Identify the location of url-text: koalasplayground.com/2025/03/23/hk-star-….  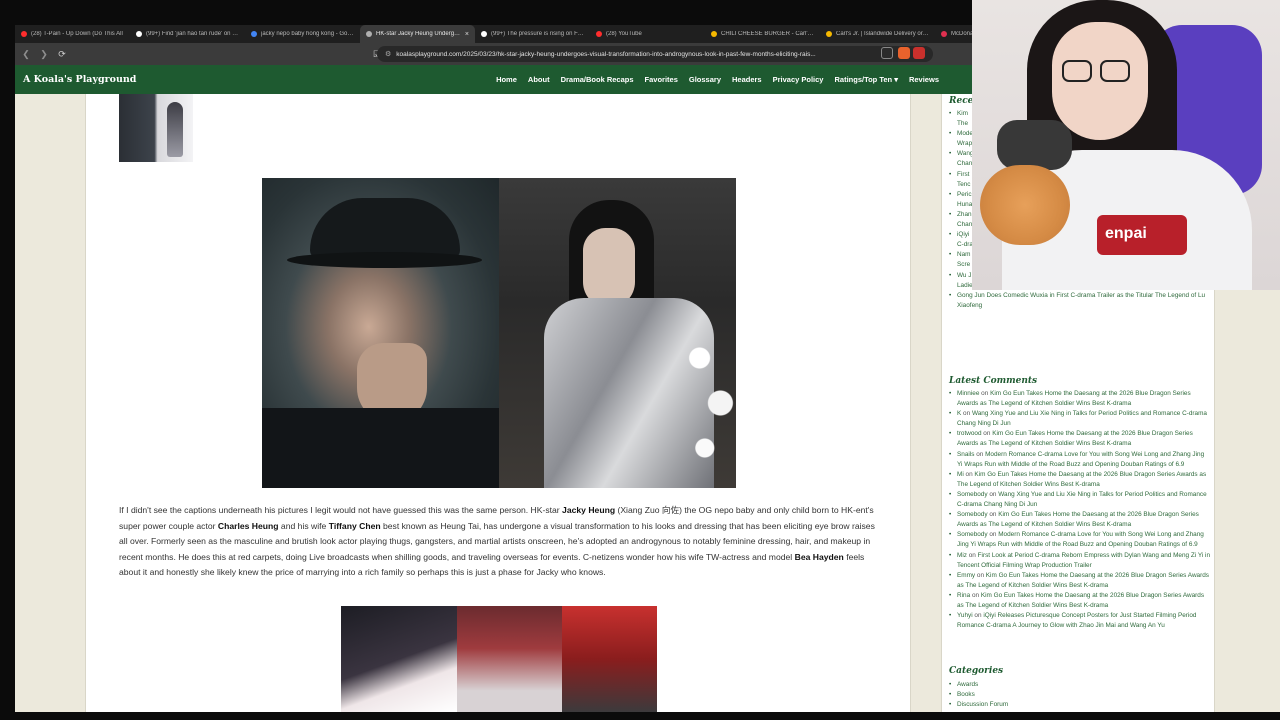
(606, 54).